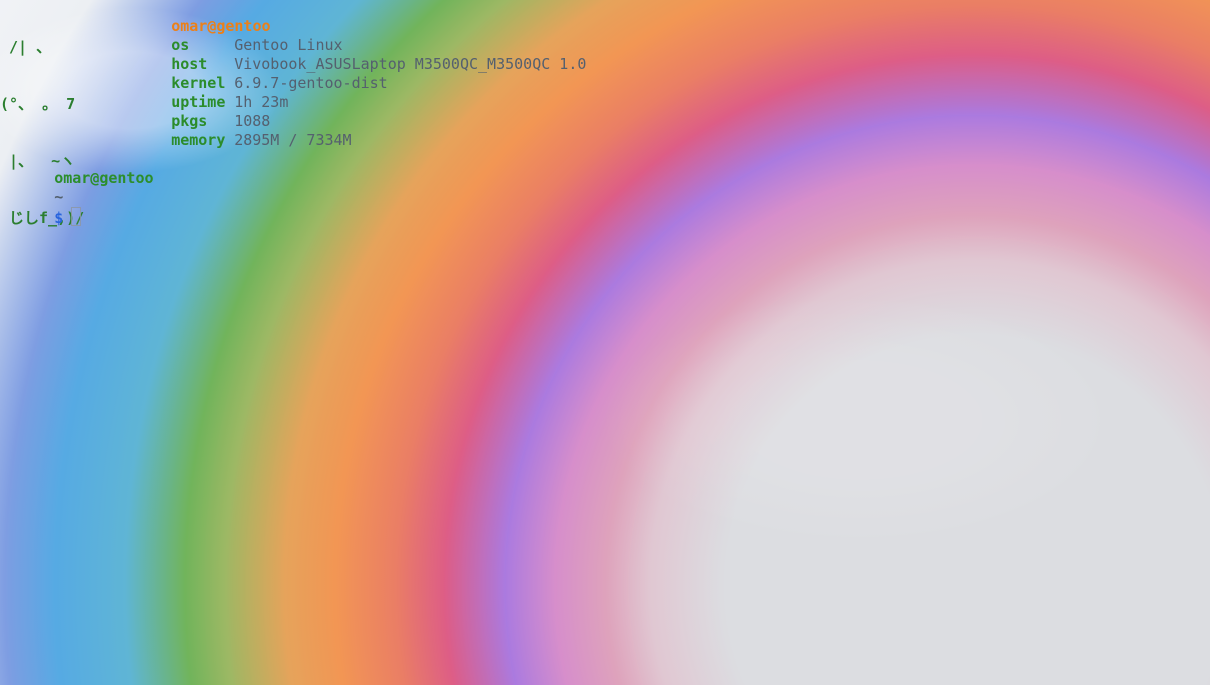 This screenshot has width=1210, height=685. What do you see at coordinates (76, 188) in the screenshot?
I see `command-prompt: omar@gentoo ~ $` at bounding box center [76, 188].